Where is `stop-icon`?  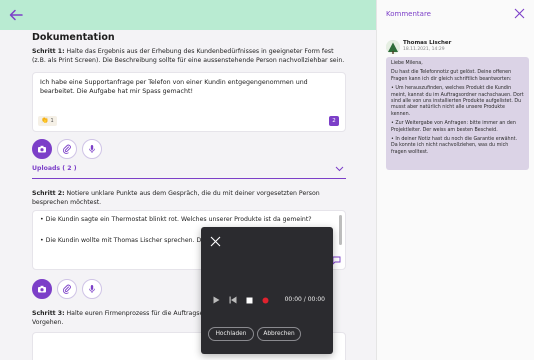 stop-icon is located at coordinates (249, 300).